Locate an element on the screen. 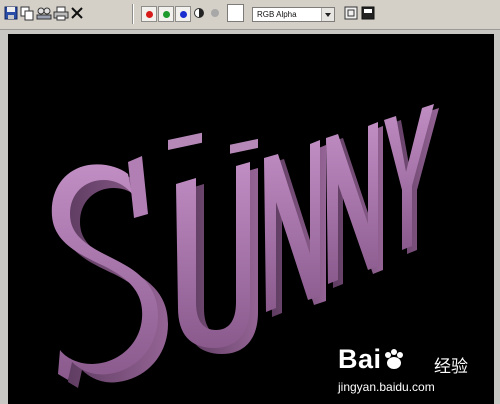  paw-icon is located at coordinates (393, 359).